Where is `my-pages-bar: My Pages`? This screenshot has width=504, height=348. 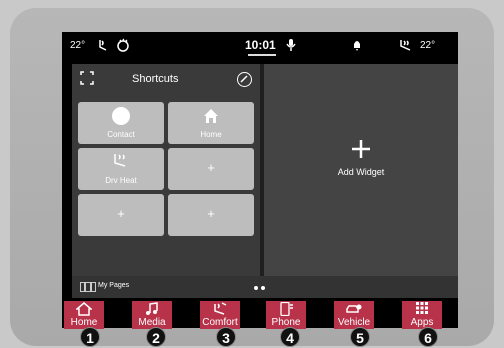 my-pages-bar: My Pages is located at coordinates (265, 287).